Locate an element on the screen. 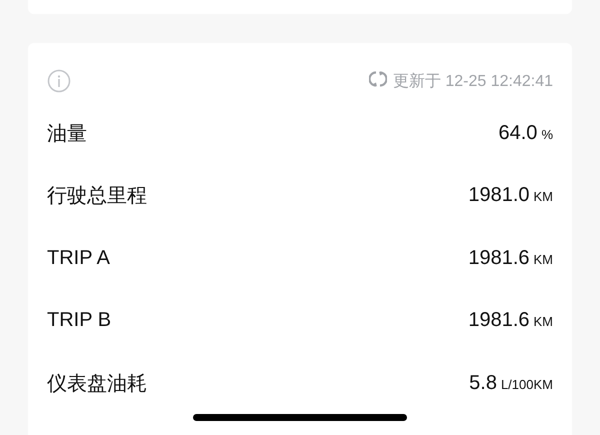 This screenshot has width=600, height=435. metric-label: 油量 is located at coordinates (67, 134).